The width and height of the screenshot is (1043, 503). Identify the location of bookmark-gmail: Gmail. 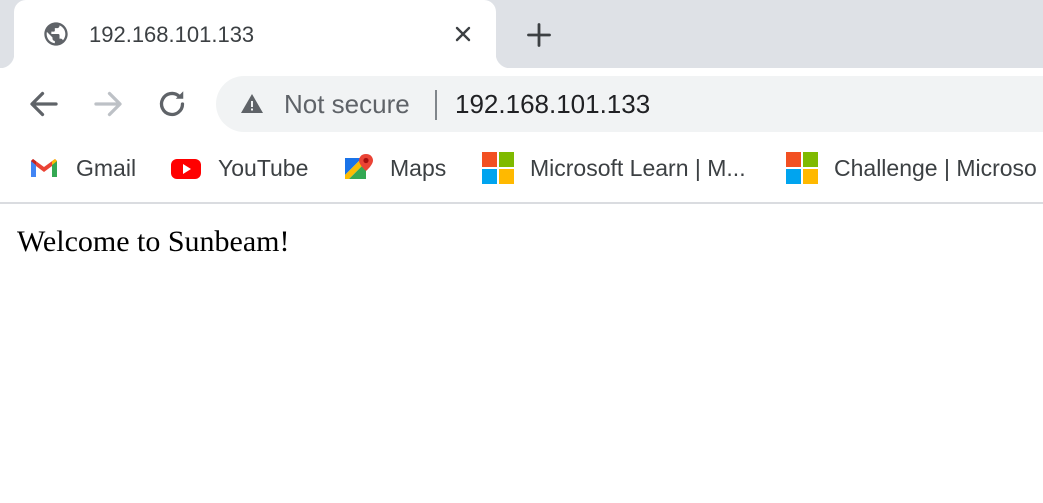
(82, 168).